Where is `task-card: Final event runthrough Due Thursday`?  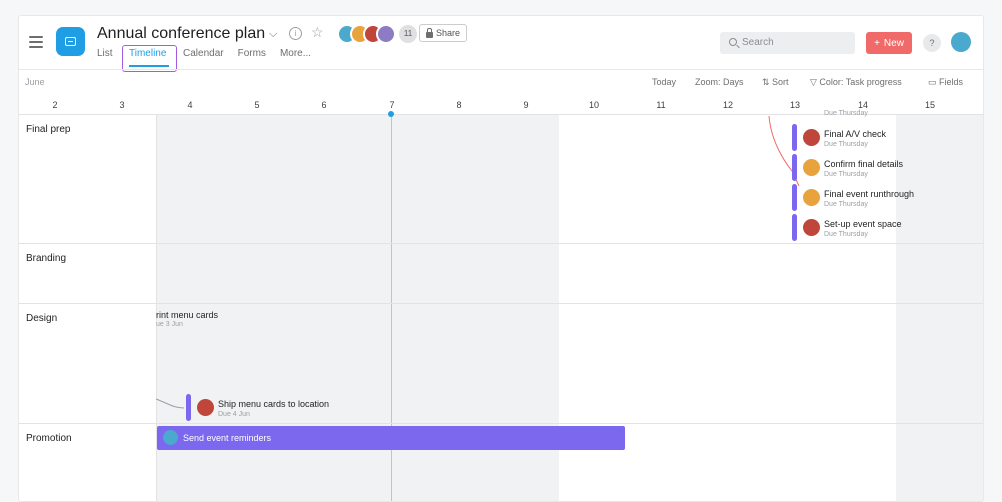 task-card: Final event runthrough Due Thursday is located at coordinates (872, 198).